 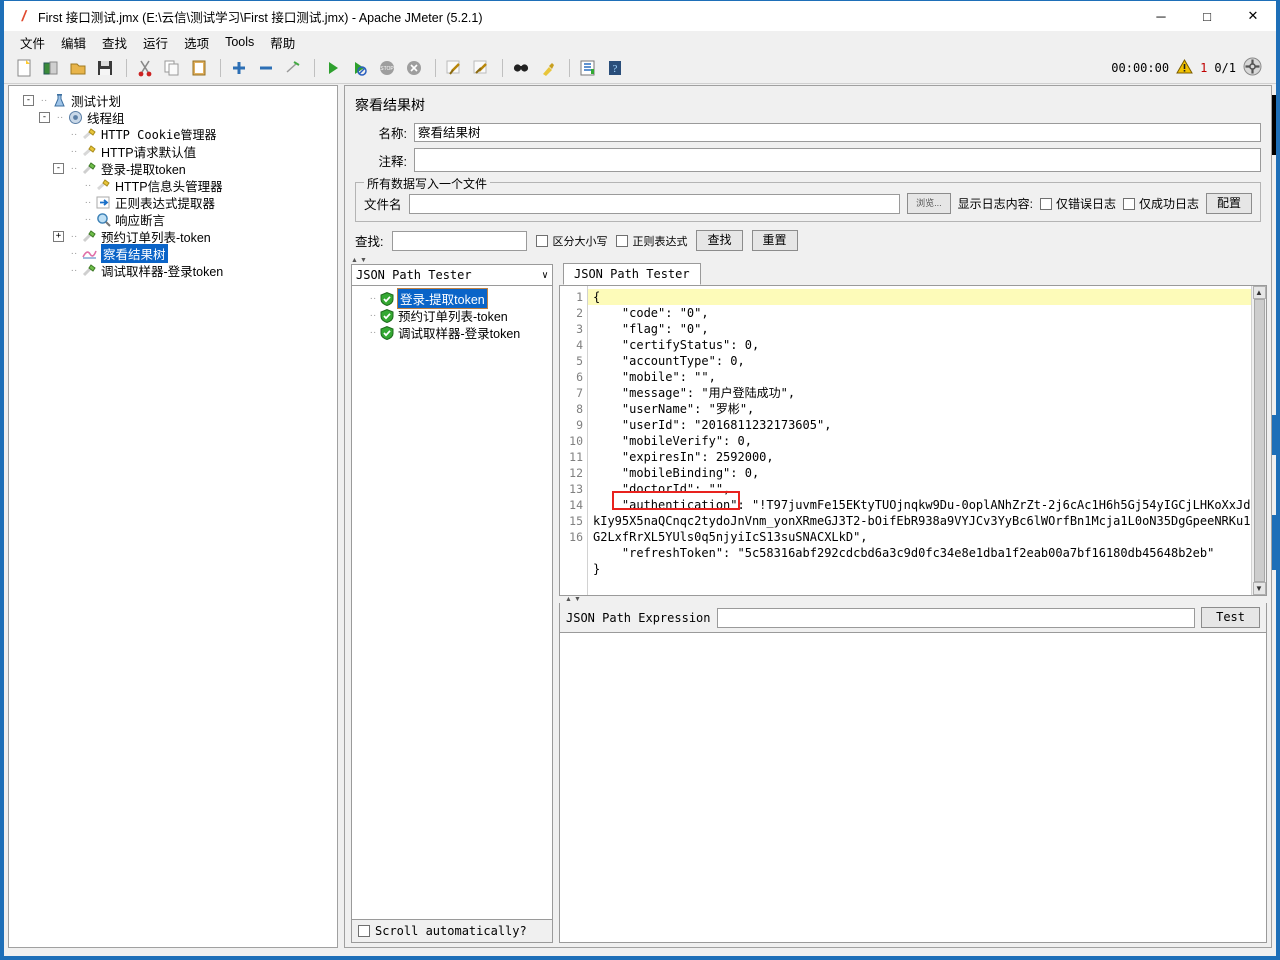 What do you see at coordinates (588, 68) in the screenshot?
I see `function-helper-icon` at bounding box center [588, 68].